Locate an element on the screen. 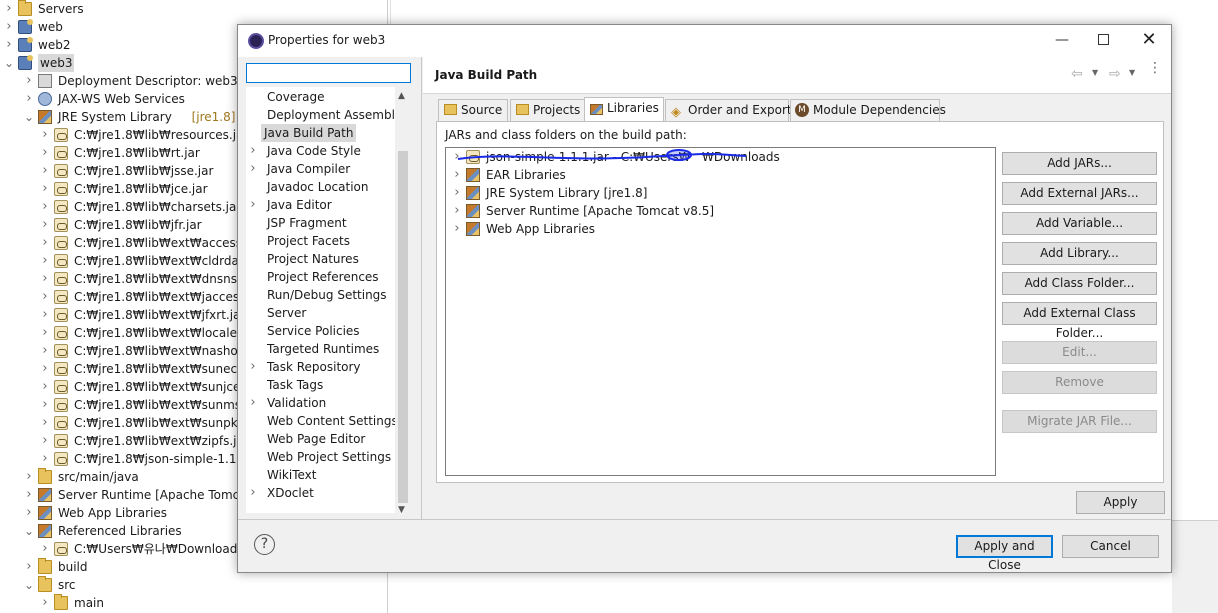 The width and height of the screenshot is (1218, 613). build-path-entry: › Server Runtime [Apache Tomcat v8.5] is located at coordinates (722, 211).